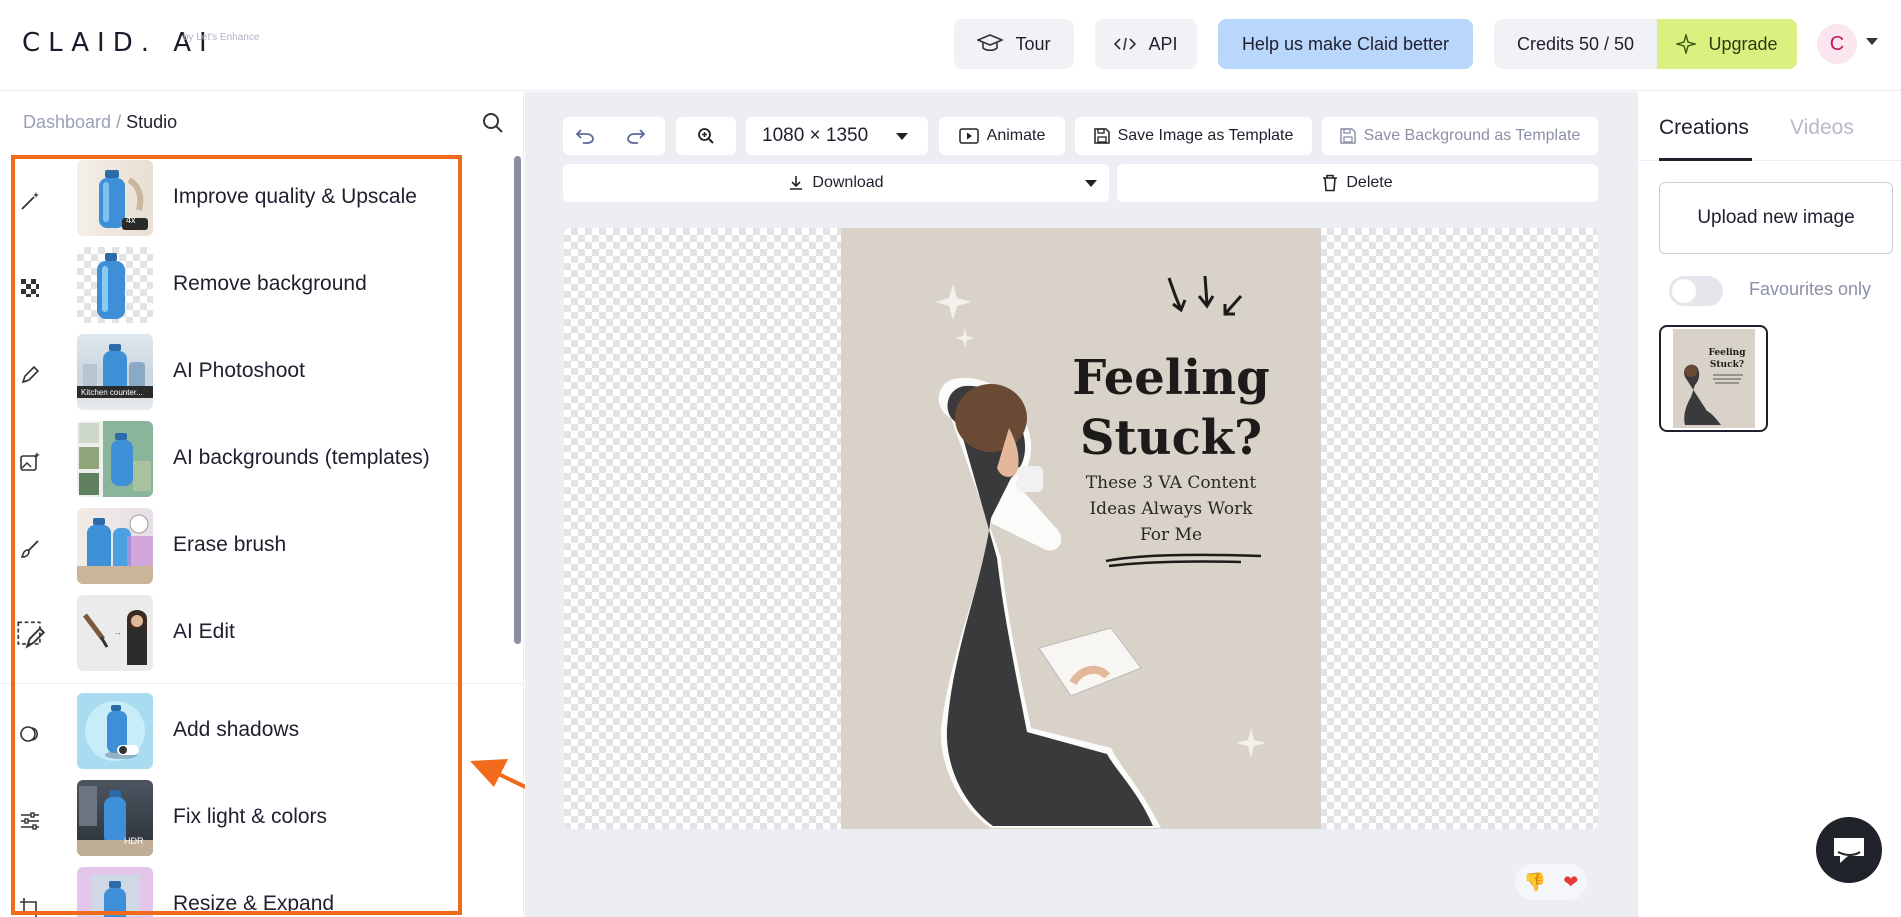 The width and height of the screenshot is (1901, 917). I want to click on tool-remove-background: Remove background, so click(255, 287).